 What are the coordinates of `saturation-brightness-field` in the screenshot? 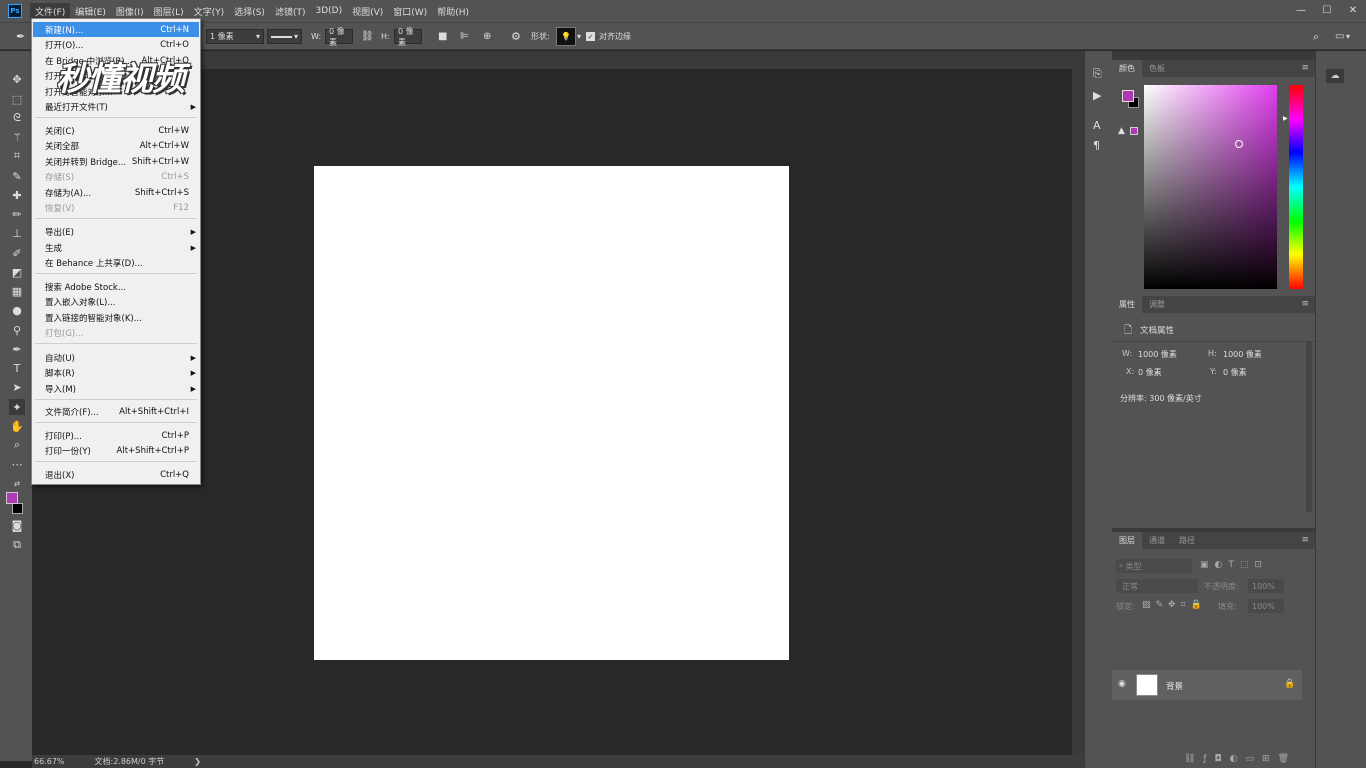 It's located at (1210, 187).